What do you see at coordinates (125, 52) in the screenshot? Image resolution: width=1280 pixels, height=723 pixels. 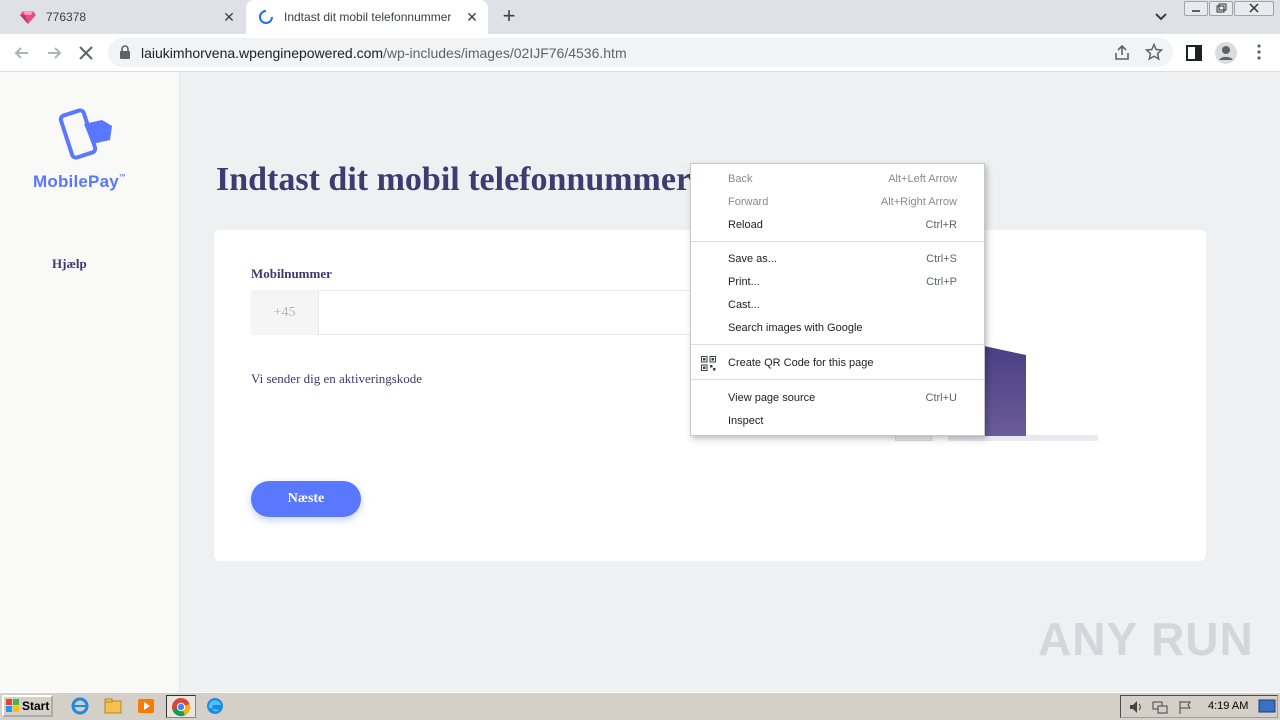 I see `lock-icon` at bounding box center [125, 52].